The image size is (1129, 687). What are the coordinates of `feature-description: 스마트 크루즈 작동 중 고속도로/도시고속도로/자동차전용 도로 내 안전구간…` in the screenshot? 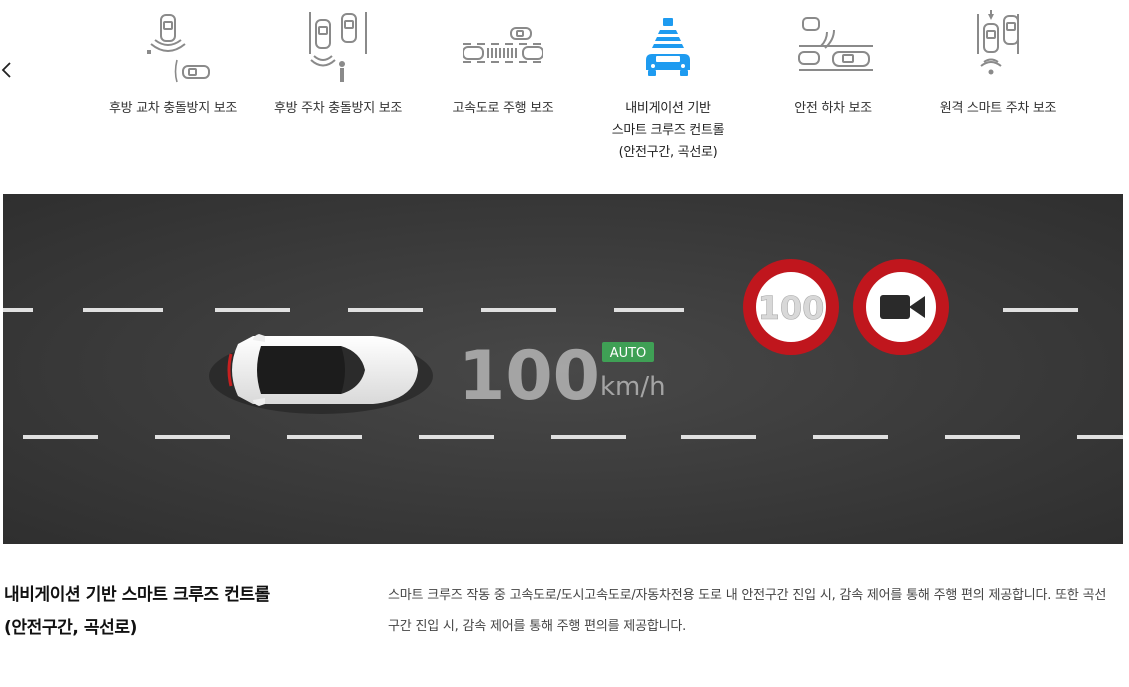 It's located at (747, 611).